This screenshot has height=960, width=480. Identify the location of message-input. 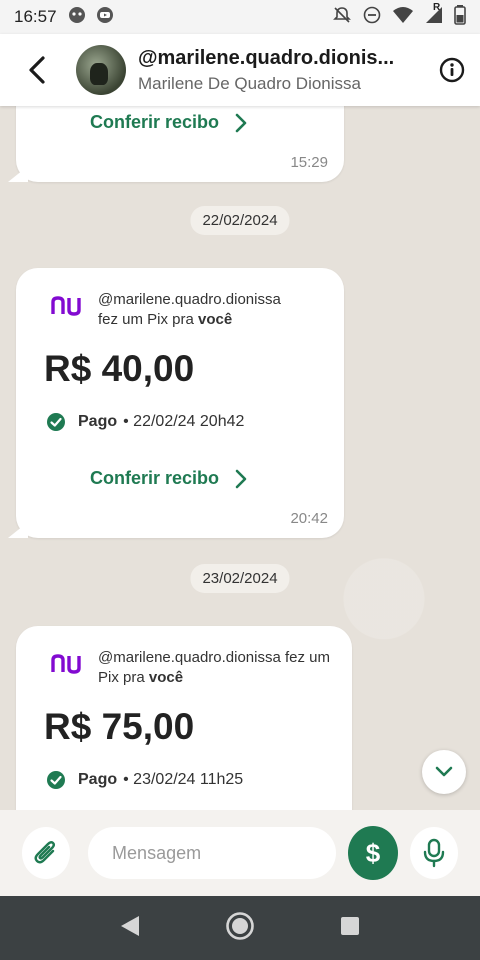
(212, 853).